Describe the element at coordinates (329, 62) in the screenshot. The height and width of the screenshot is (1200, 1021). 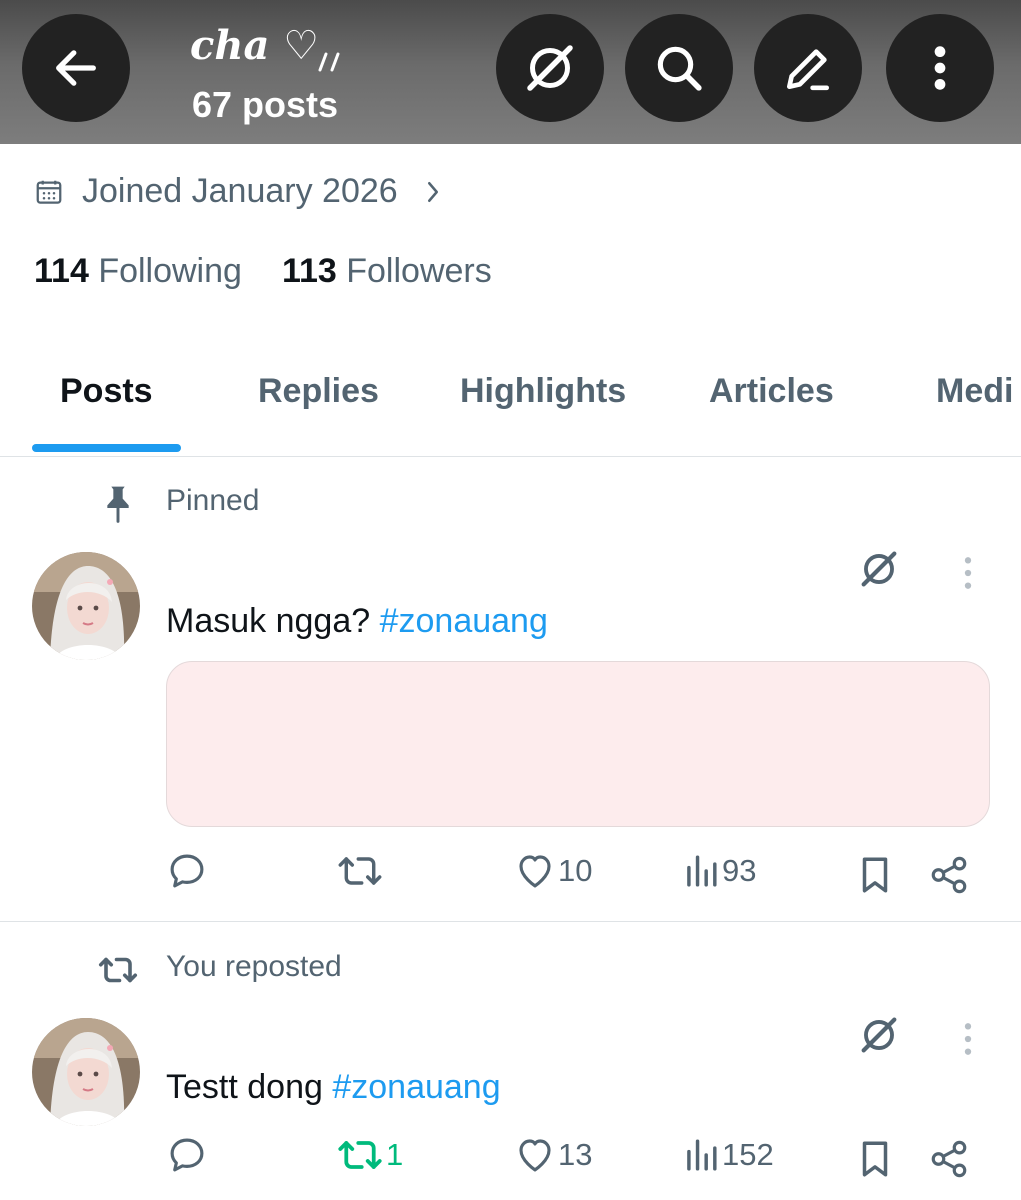
I see `slash-marks-icon` at that location.